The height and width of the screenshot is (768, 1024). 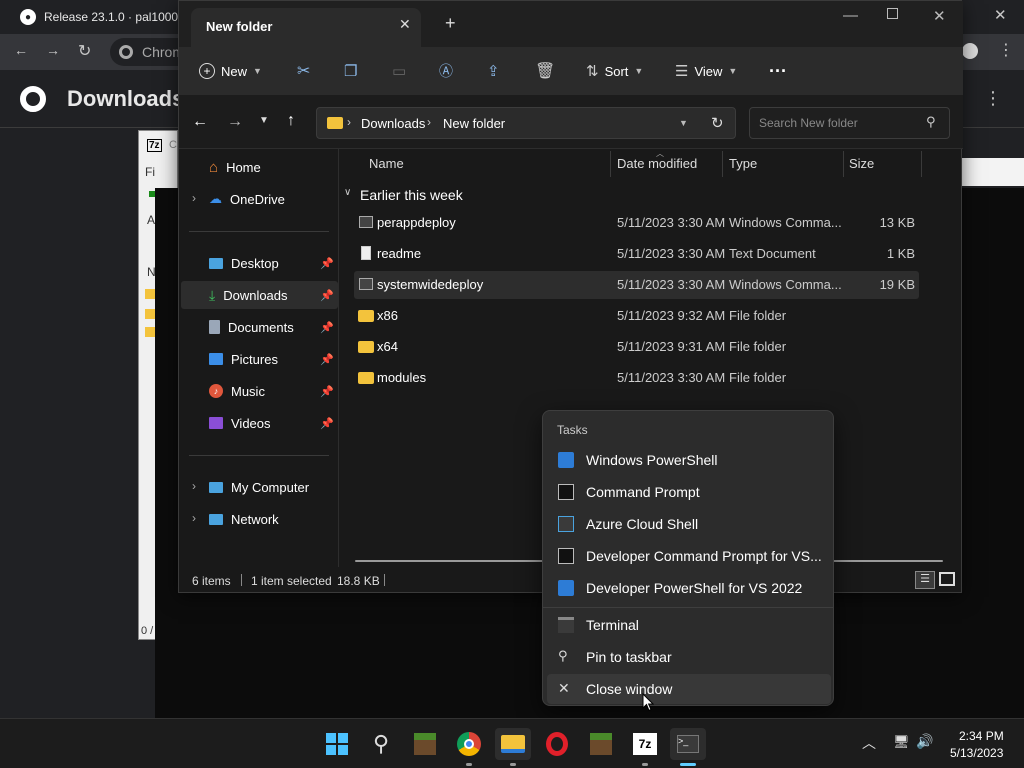 What do you see at coordinates (636, 316) in the screenshot?
I see `table-row: x86 5/11/2023 9:32 AM File folder` at bounding box center [636, 316].